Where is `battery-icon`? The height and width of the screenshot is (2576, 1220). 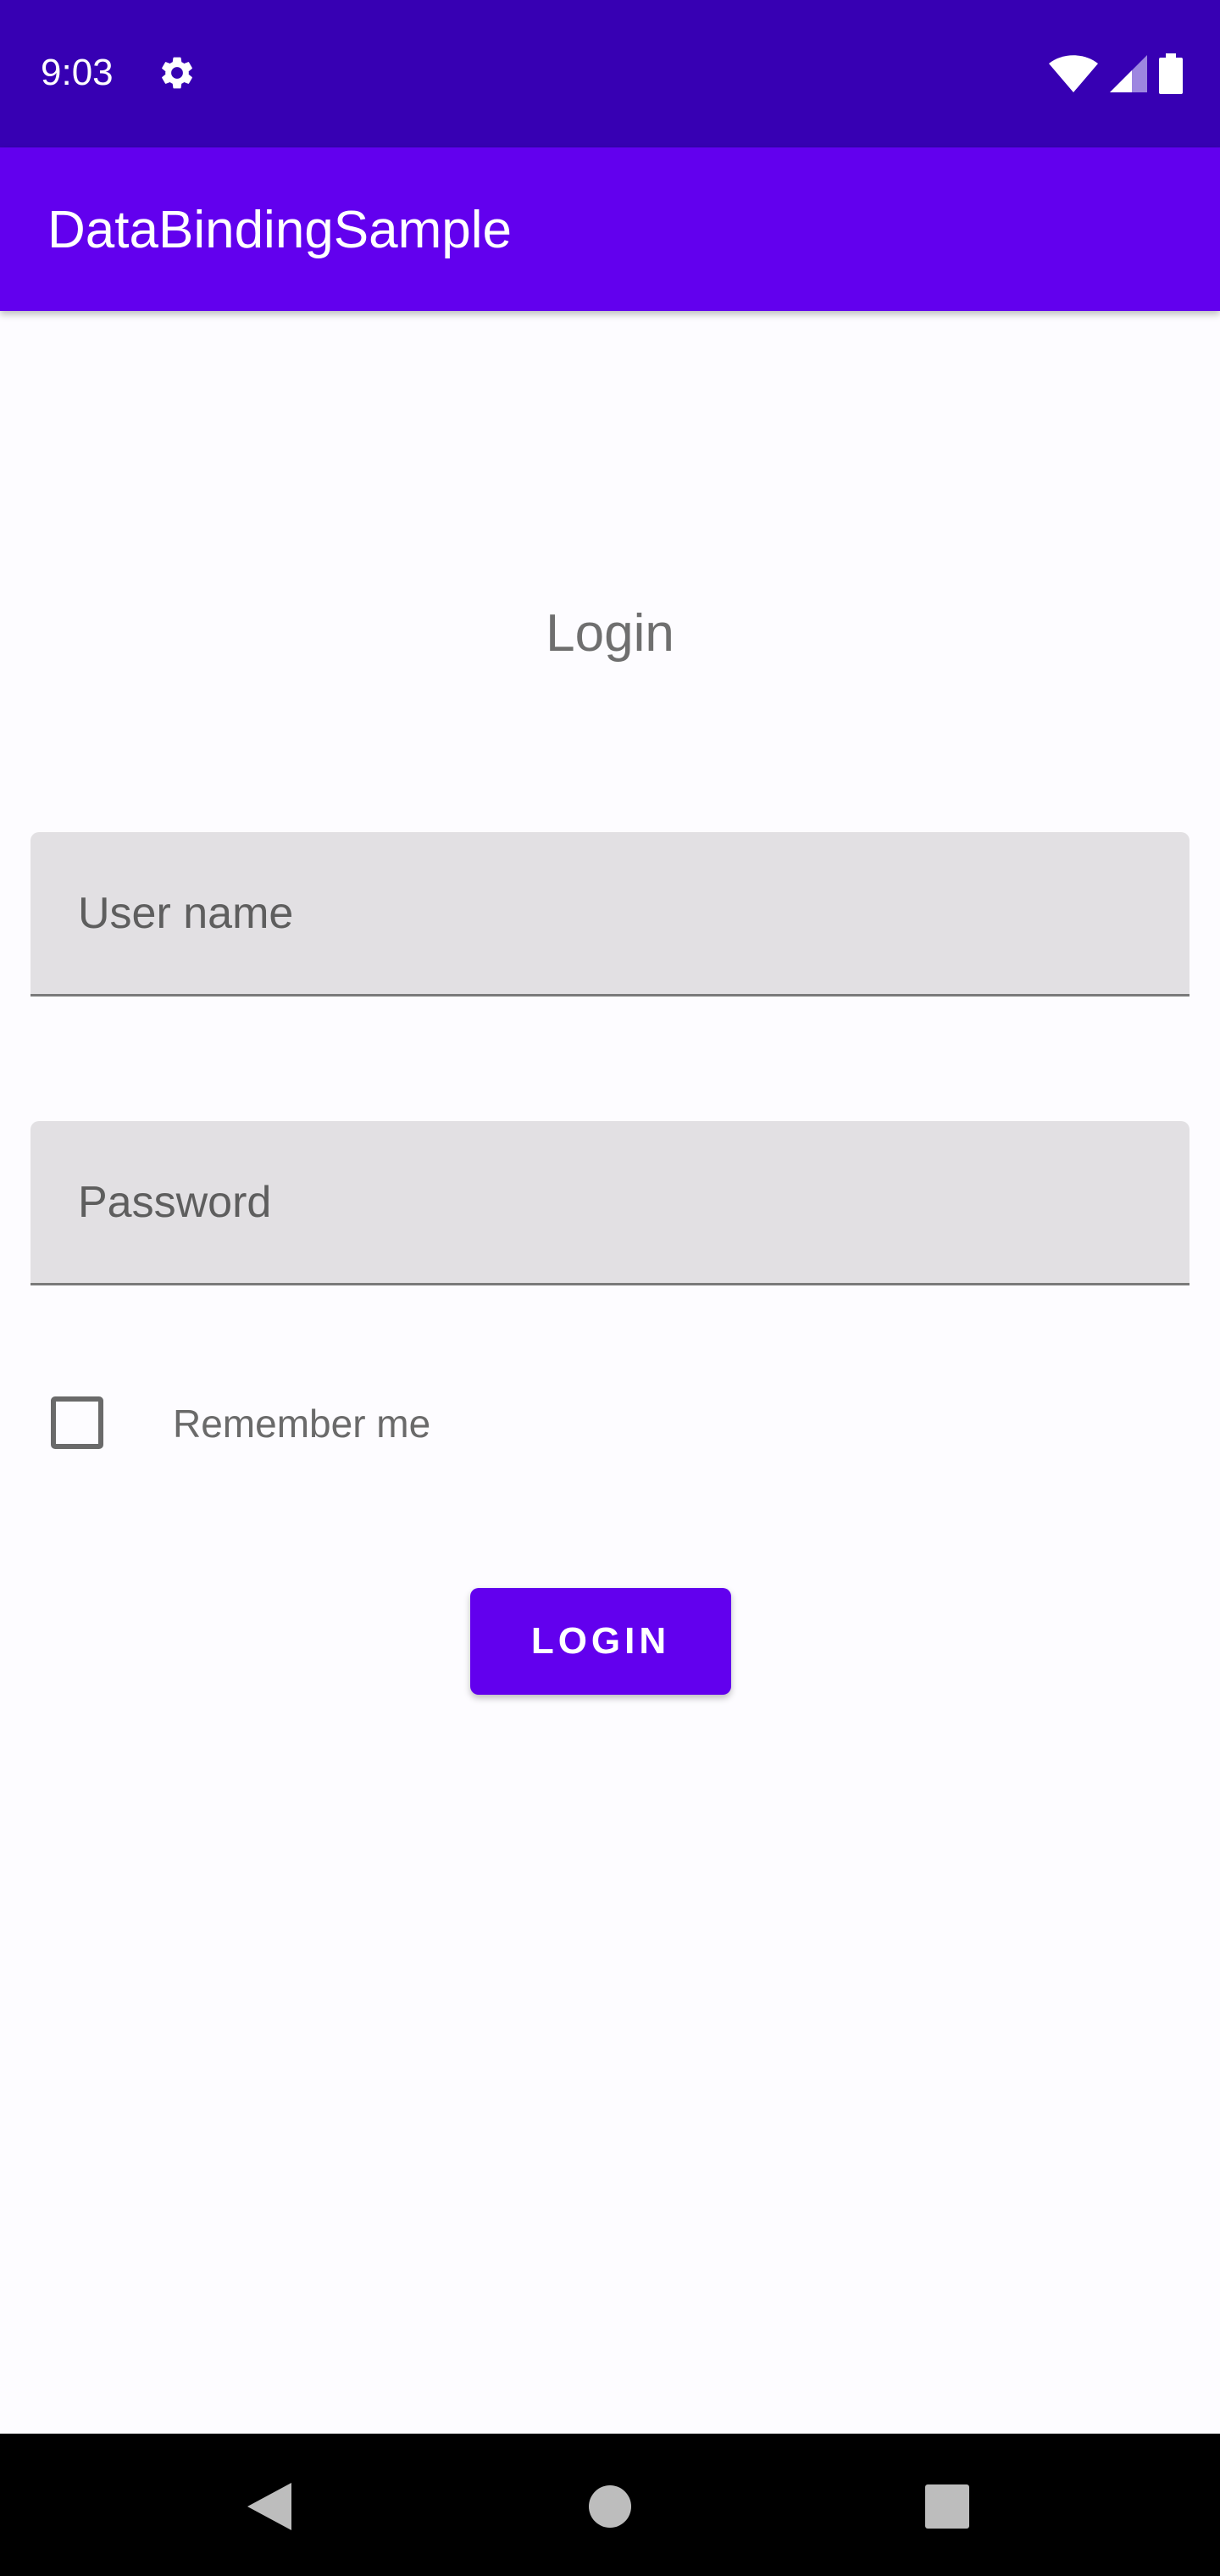 battery-icon is located at coordinates (1171, 73).